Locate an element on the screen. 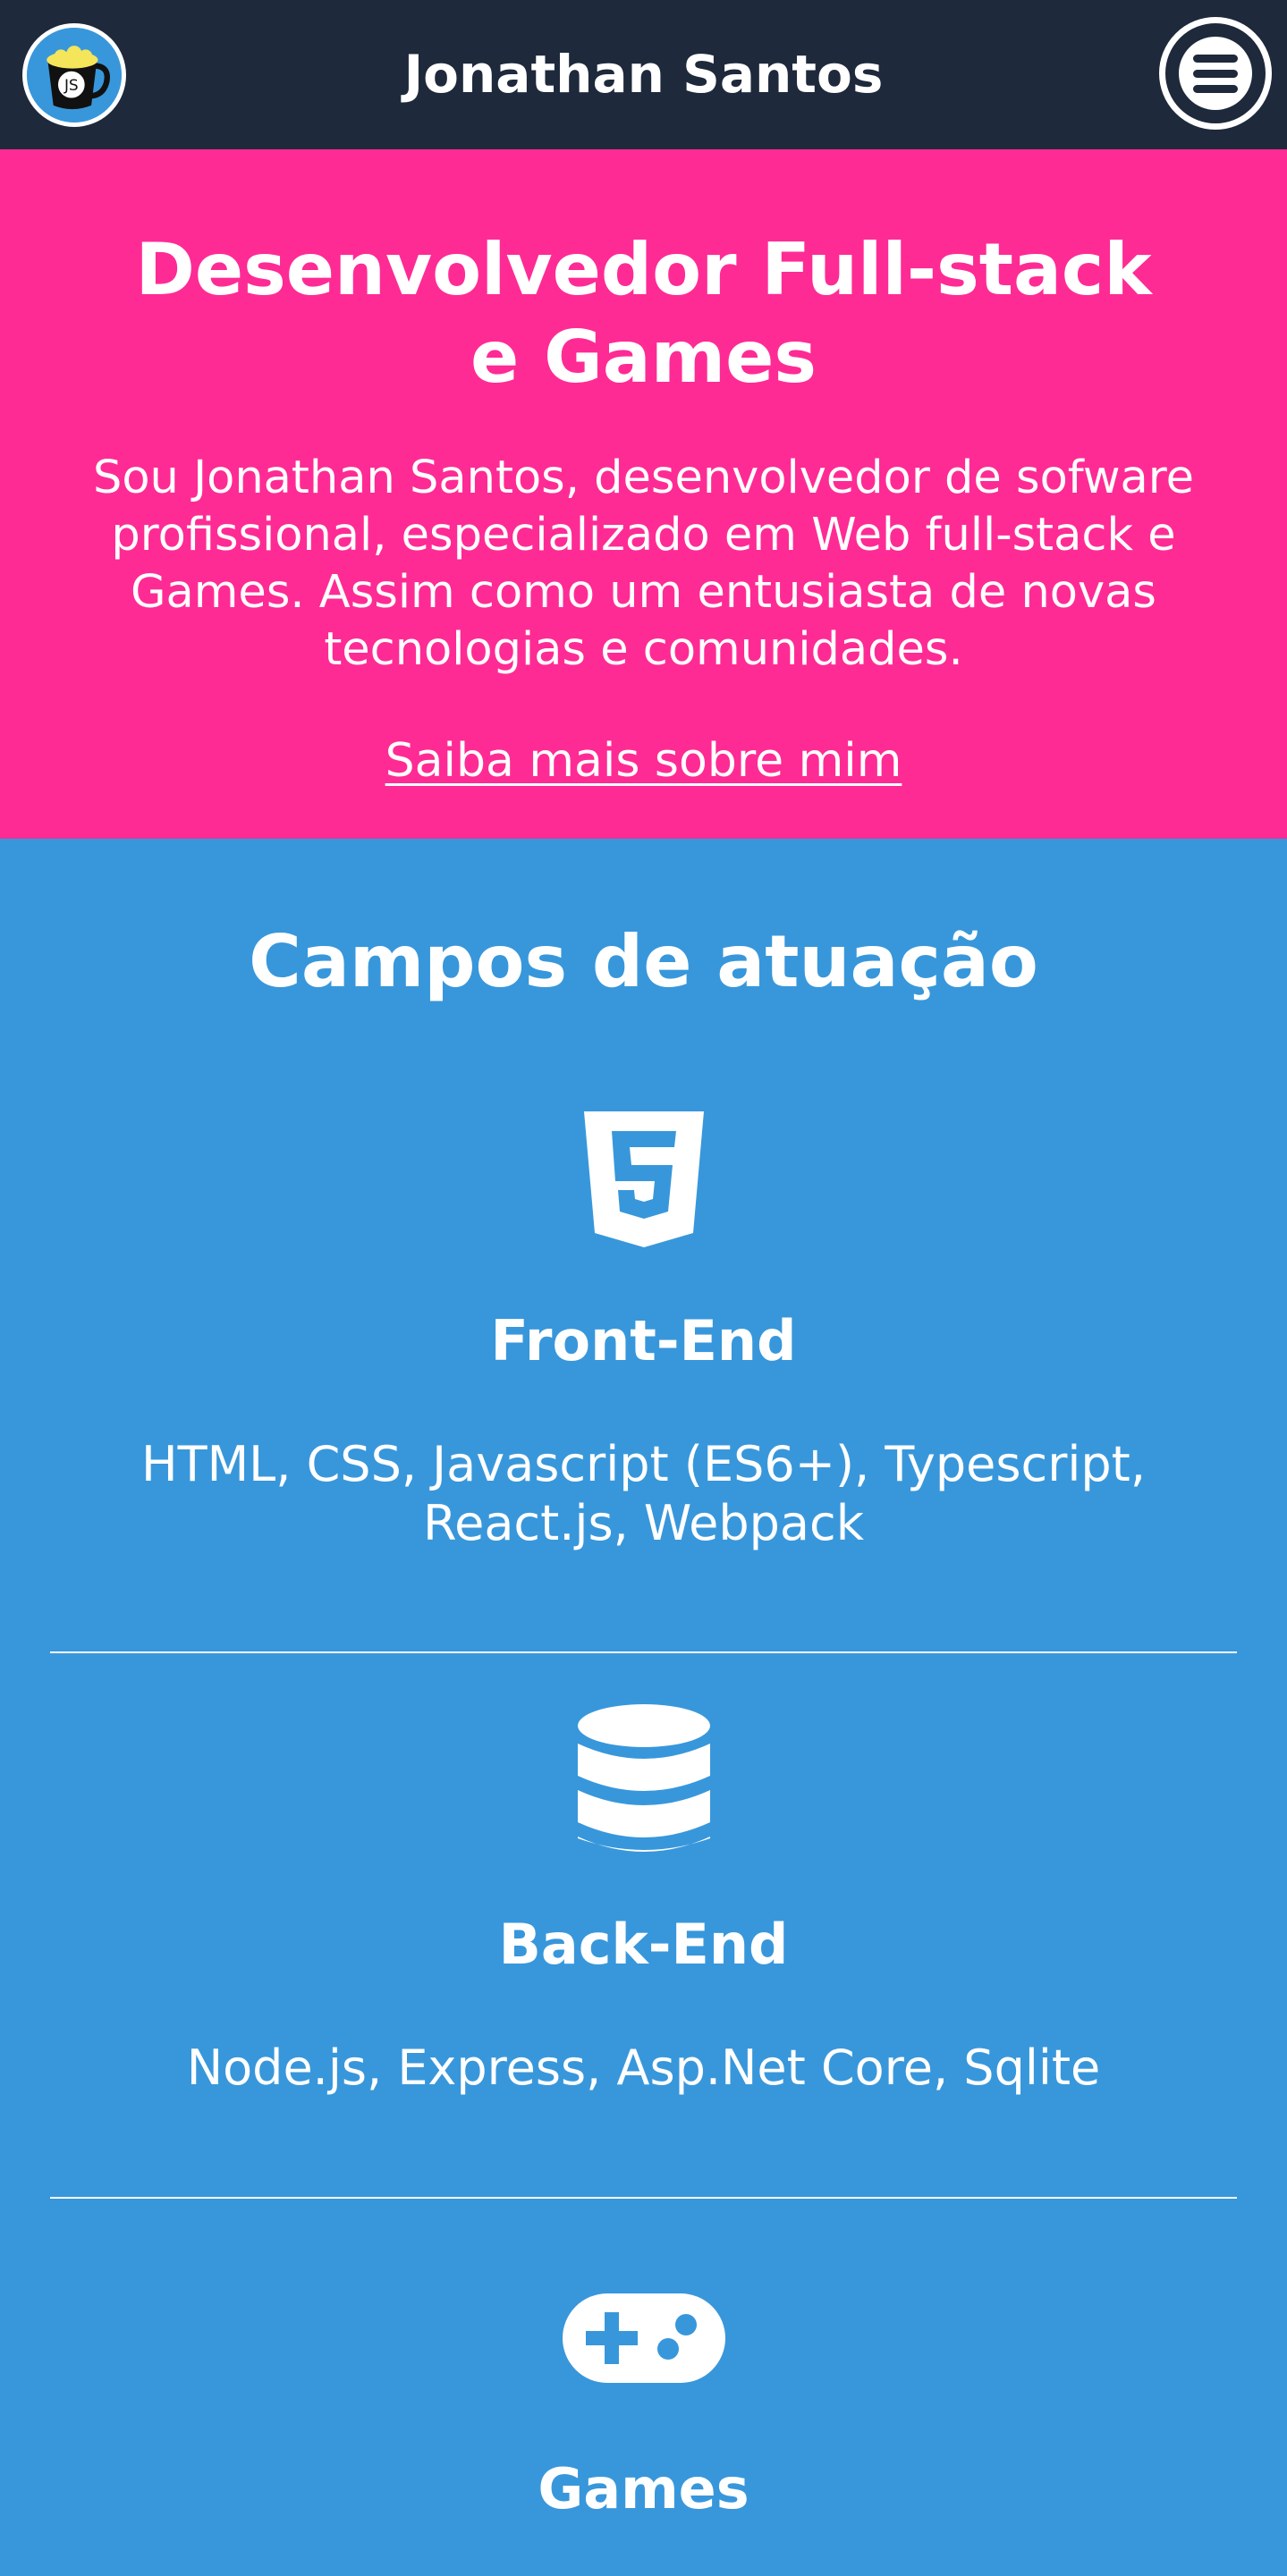  site-title: Jonathan Santos is located at coordinates (643, 74).